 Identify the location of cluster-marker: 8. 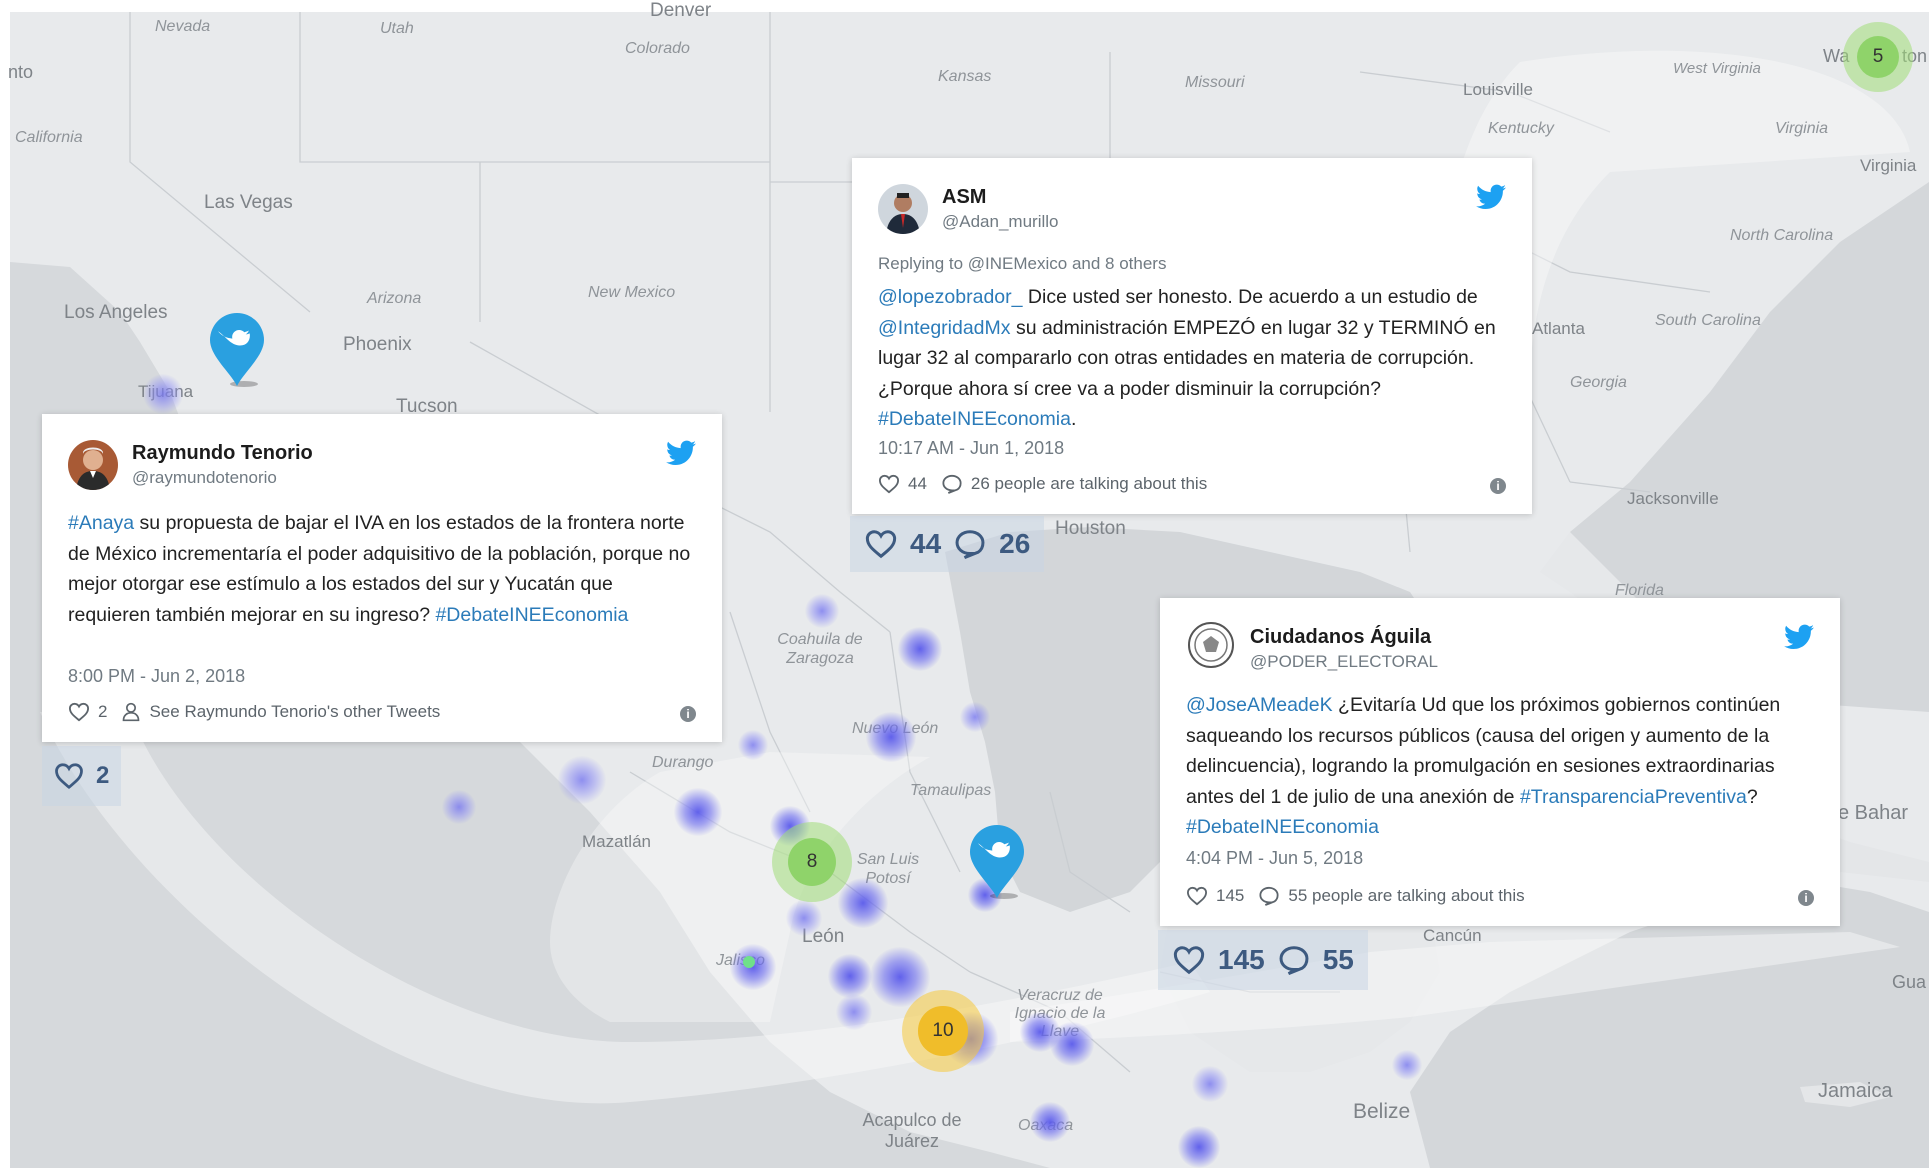
(812, 862).